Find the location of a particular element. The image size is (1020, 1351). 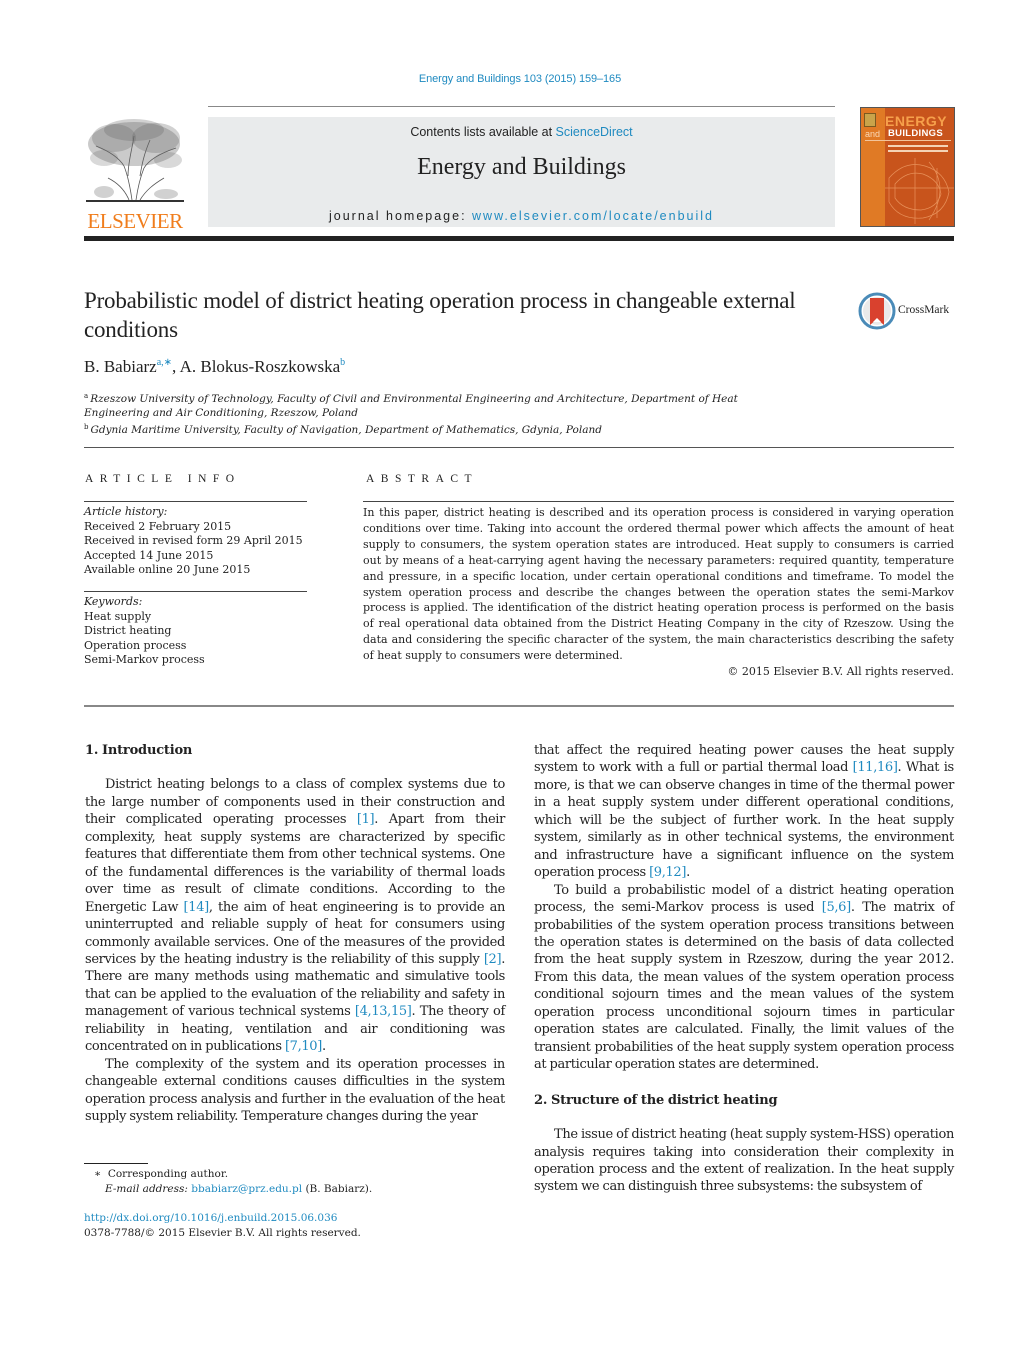

body-rule is located at coordinates (519, 706).